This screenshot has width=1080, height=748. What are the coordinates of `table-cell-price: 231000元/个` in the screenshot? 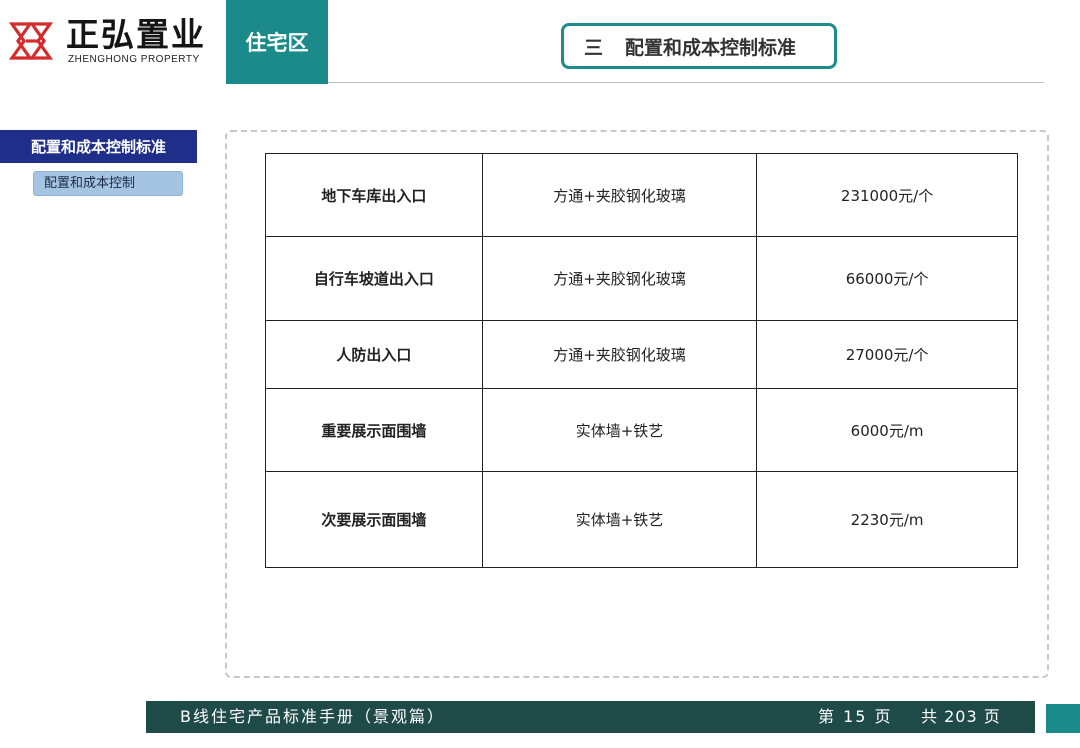 It's located at (887, 195).